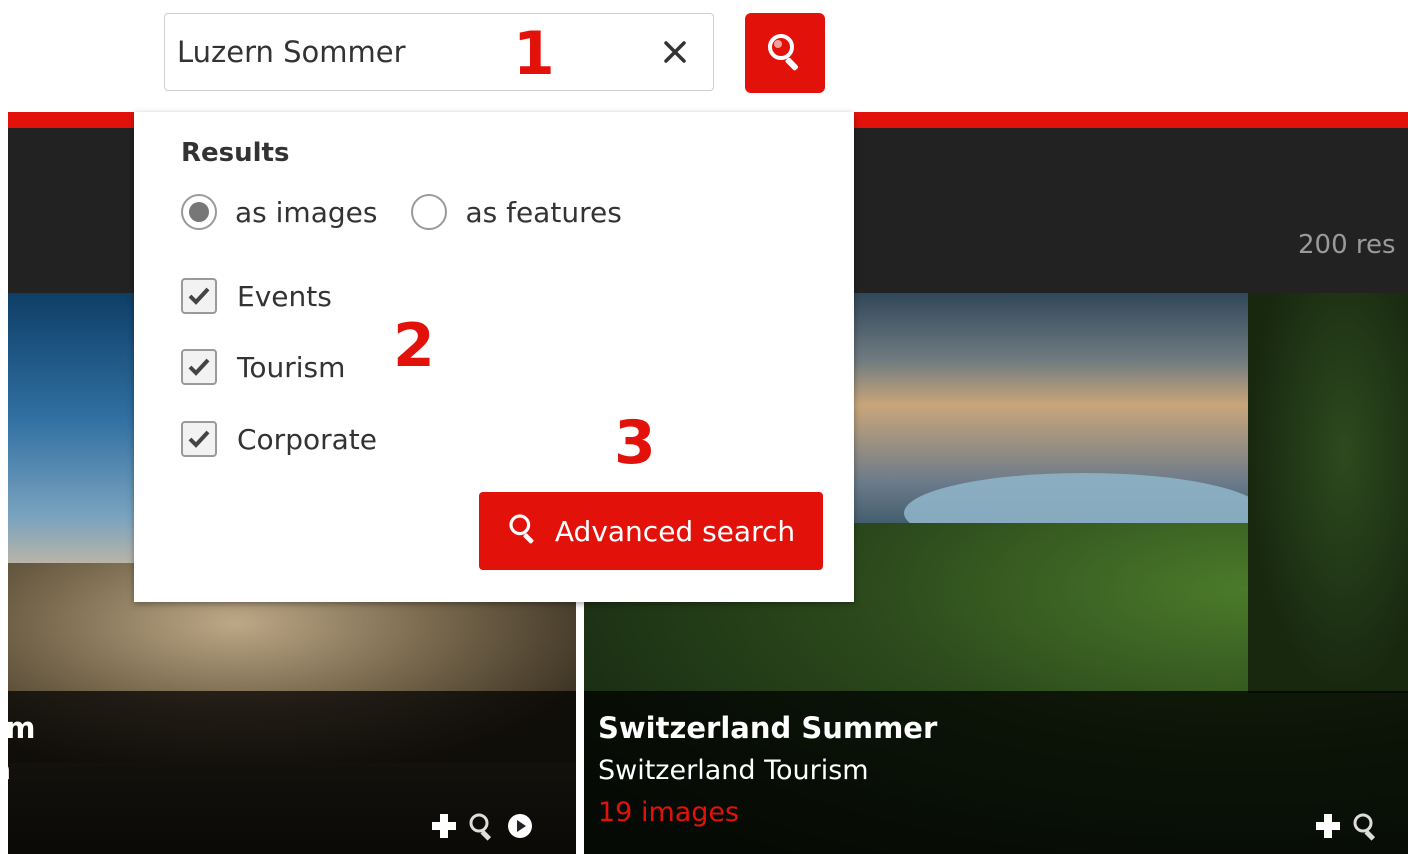  Describe the element at coordinates (199, 212) in the screenshot. I see `radio-as-images` at that location.